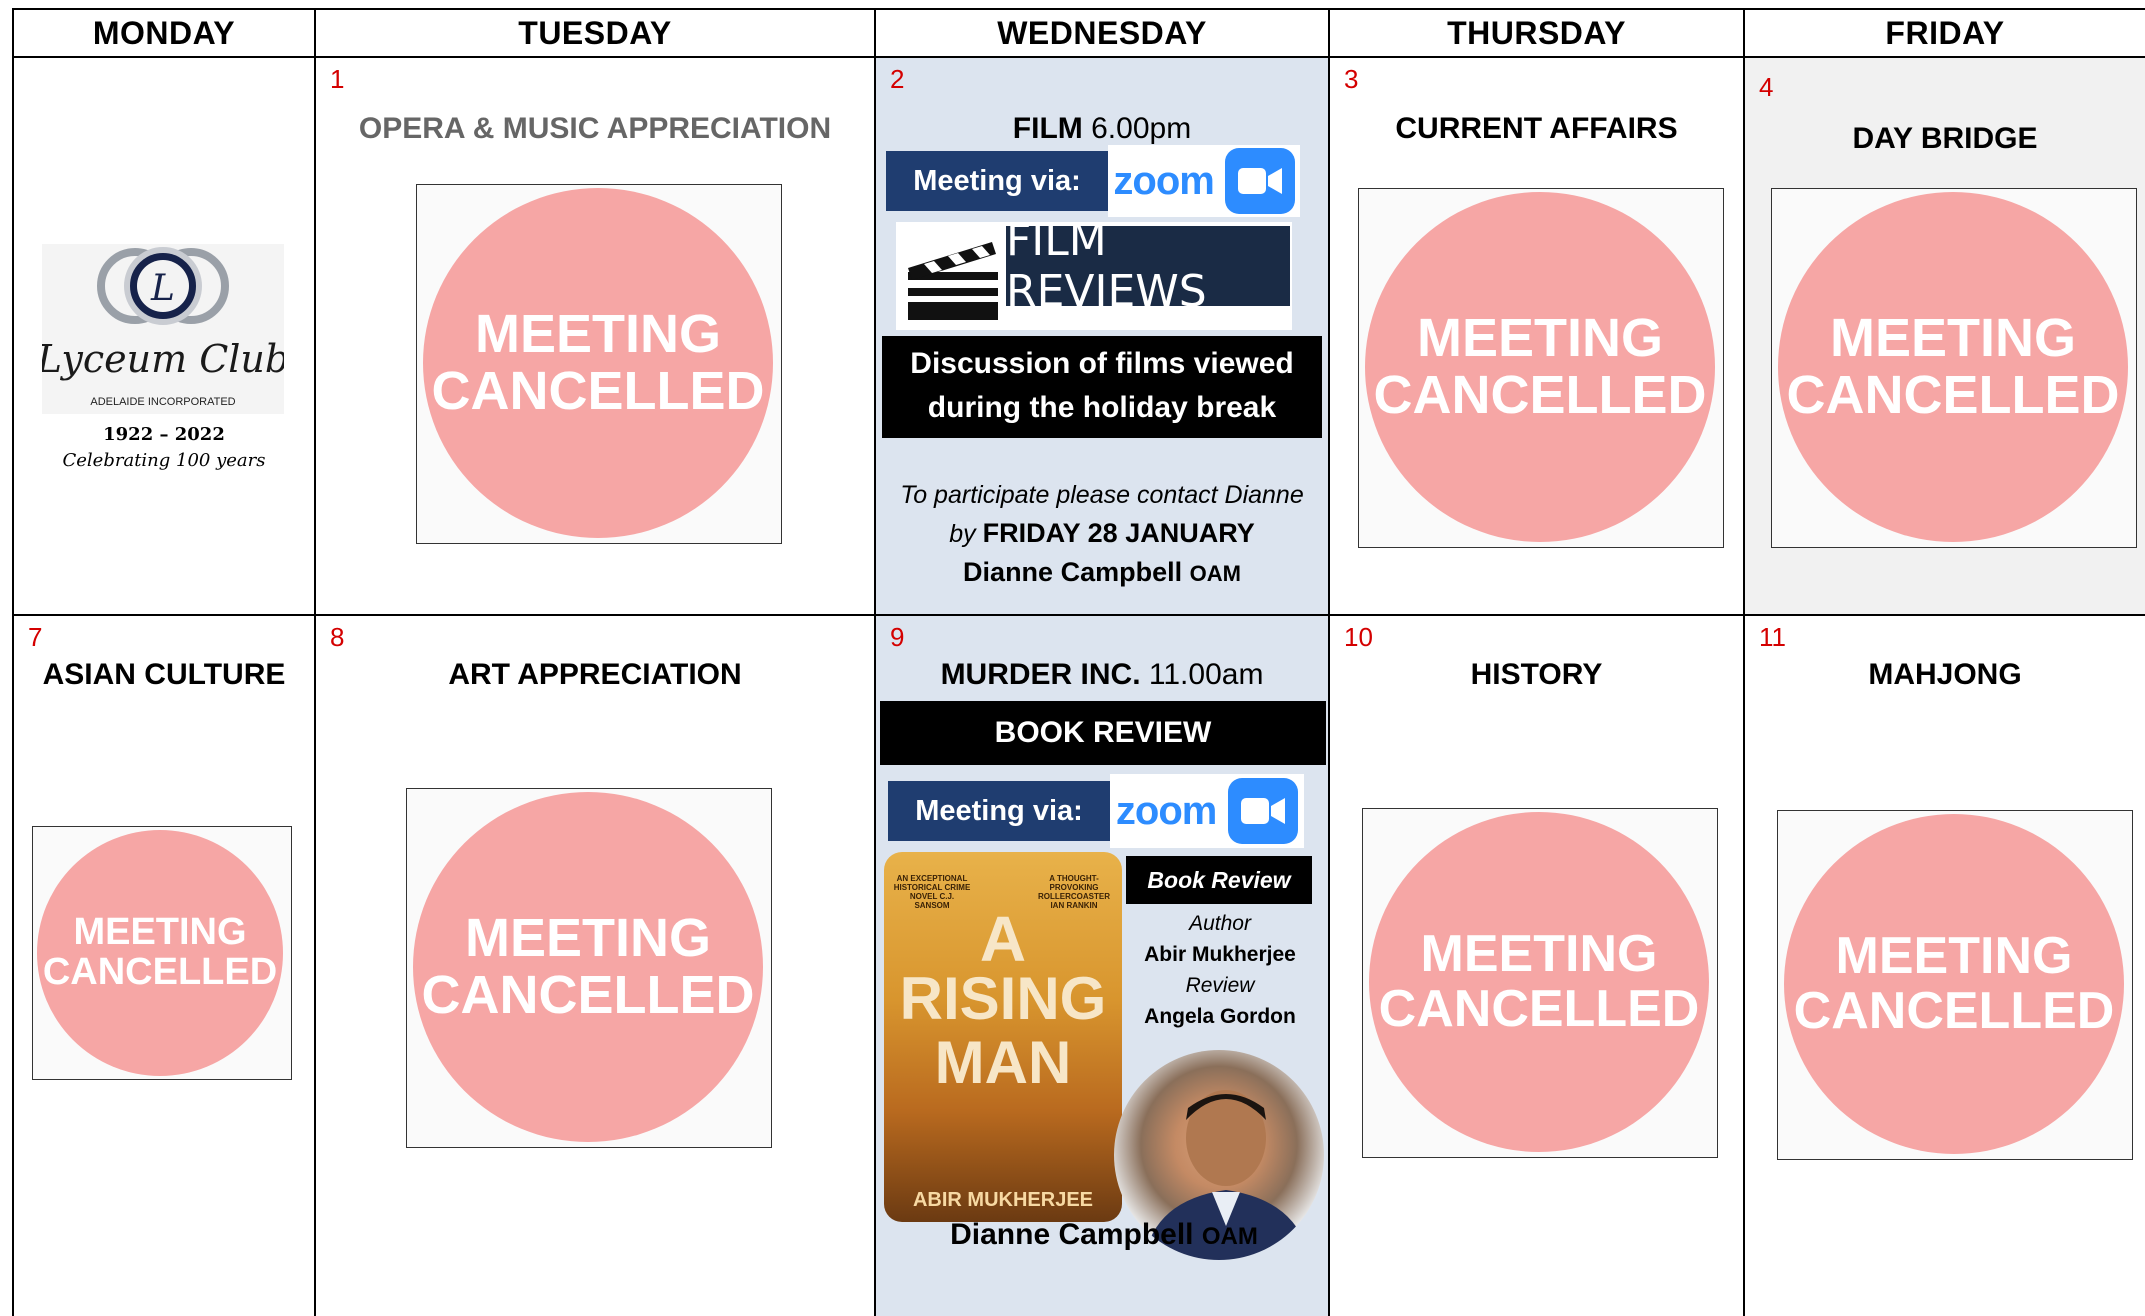  What do you see at coordinates (1944, 33) in the screenshot?
I see `header-friday: FRIDAY` at bounding box center [1944, 33].